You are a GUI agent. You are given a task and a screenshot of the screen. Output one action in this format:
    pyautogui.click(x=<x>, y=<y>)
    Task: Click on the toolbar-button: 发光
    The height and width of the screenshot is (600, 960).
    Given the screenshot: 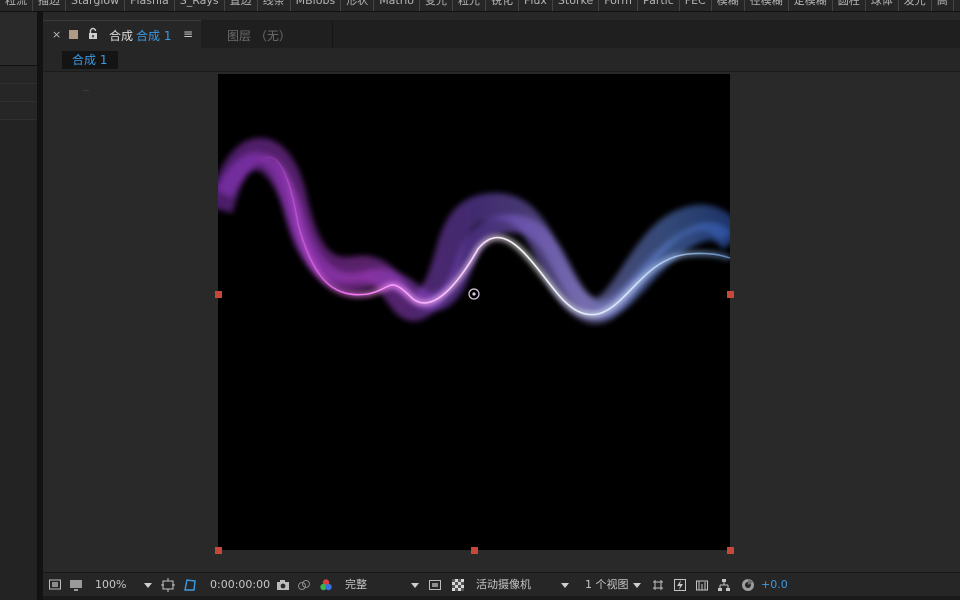 What is the action you would take?
    pyautogui.click(x=915, y=5)
    